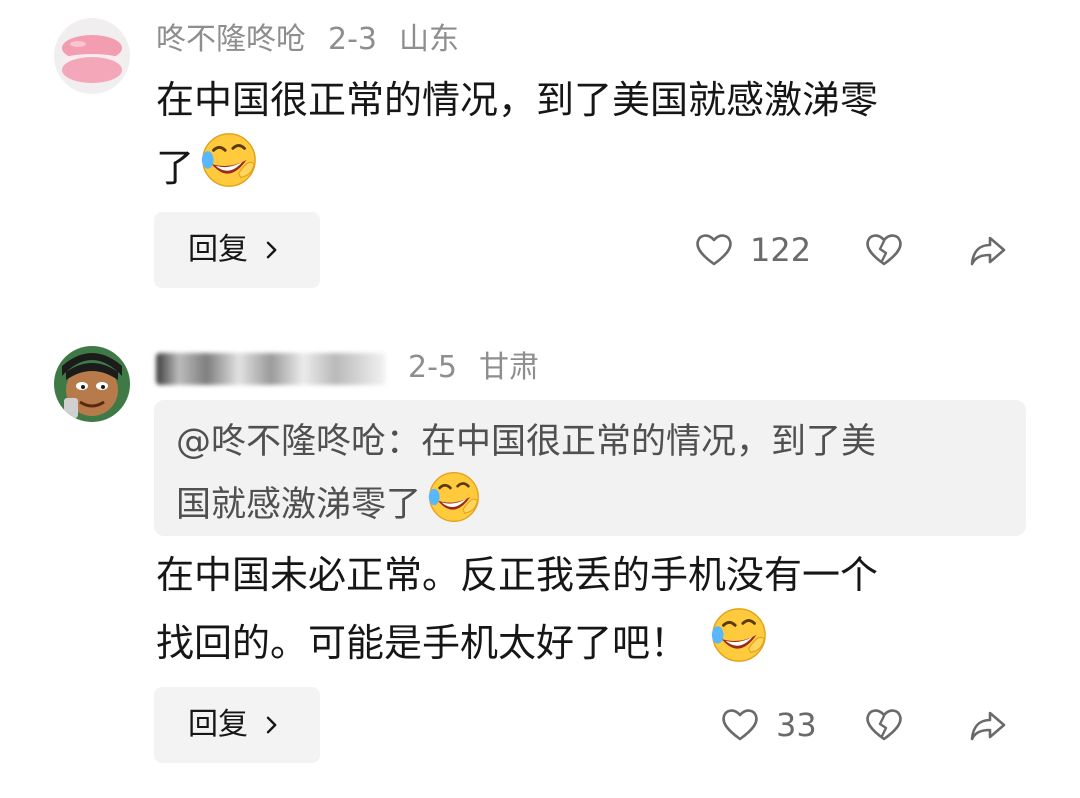 The height and width of the screenshot is (798, 1080). I want to click on comment-meta: 咚不隆咚呛 2-3 山东, so click(307, 40).